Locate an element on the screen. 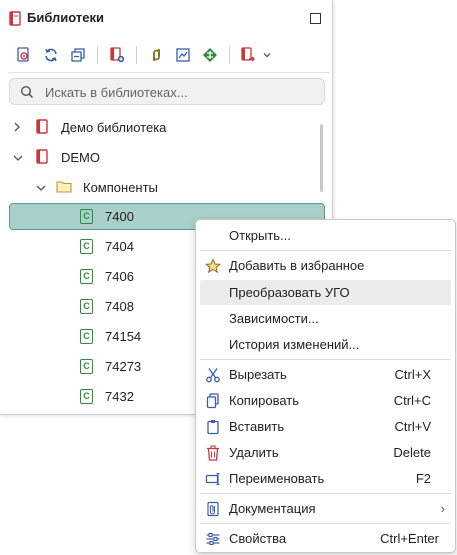  menu-item-label: Вырезать is located at coordinates (258, 374).